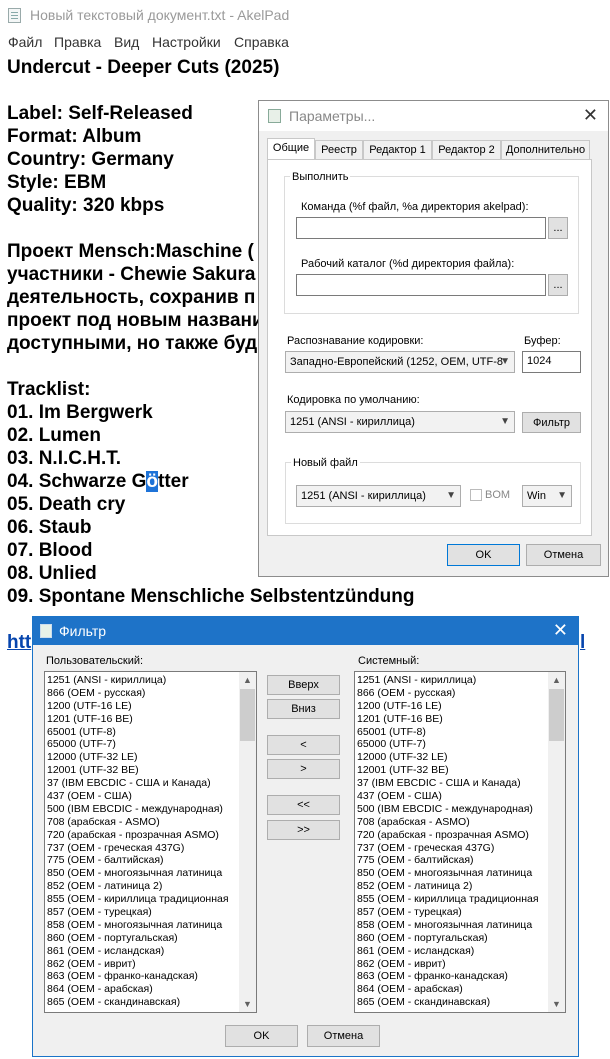  What do you see at coordinates (400, 362) in the screenshot?
I see `encoding-detect-select: Западно-Европейский (1252, OEM, UTF-8 ▼` at bounding box center [400, 362].